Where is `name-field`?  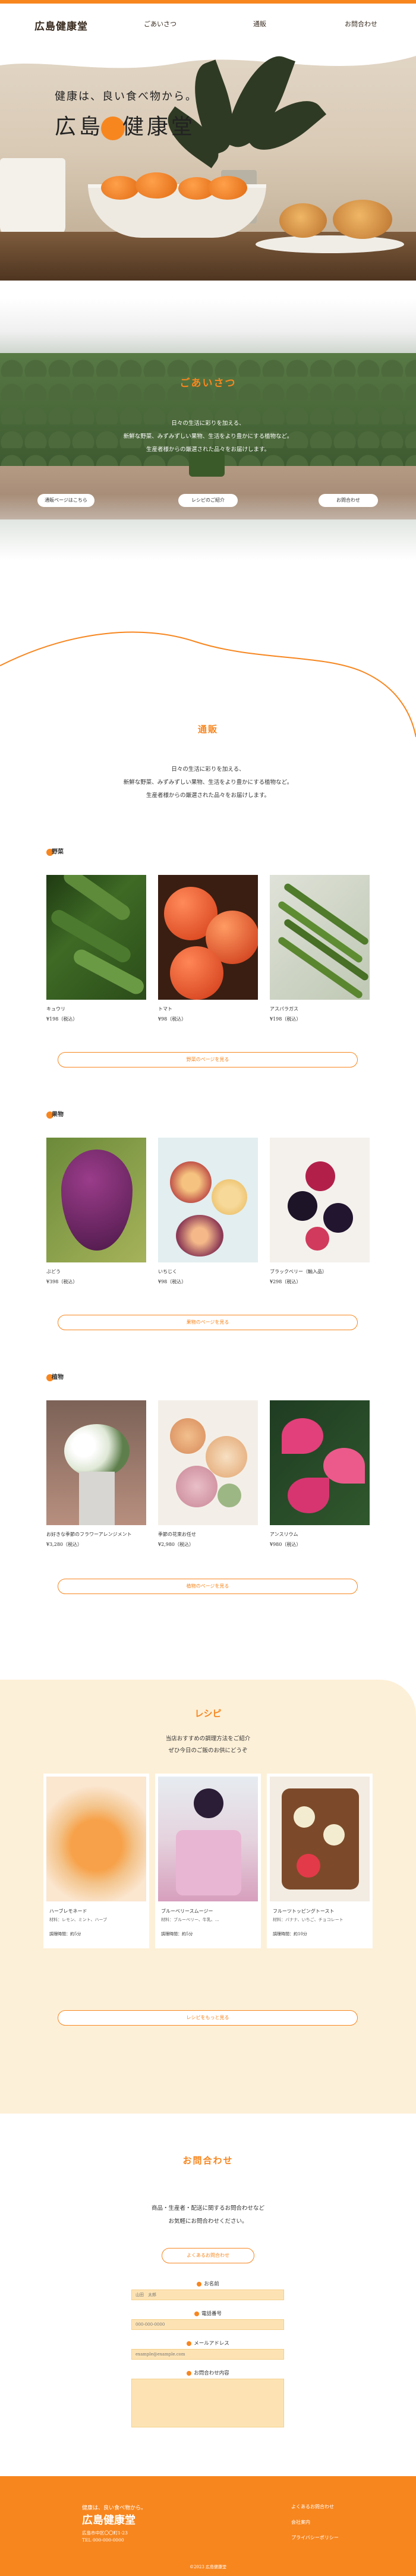
name-field is located at coordinates (208, 2295).